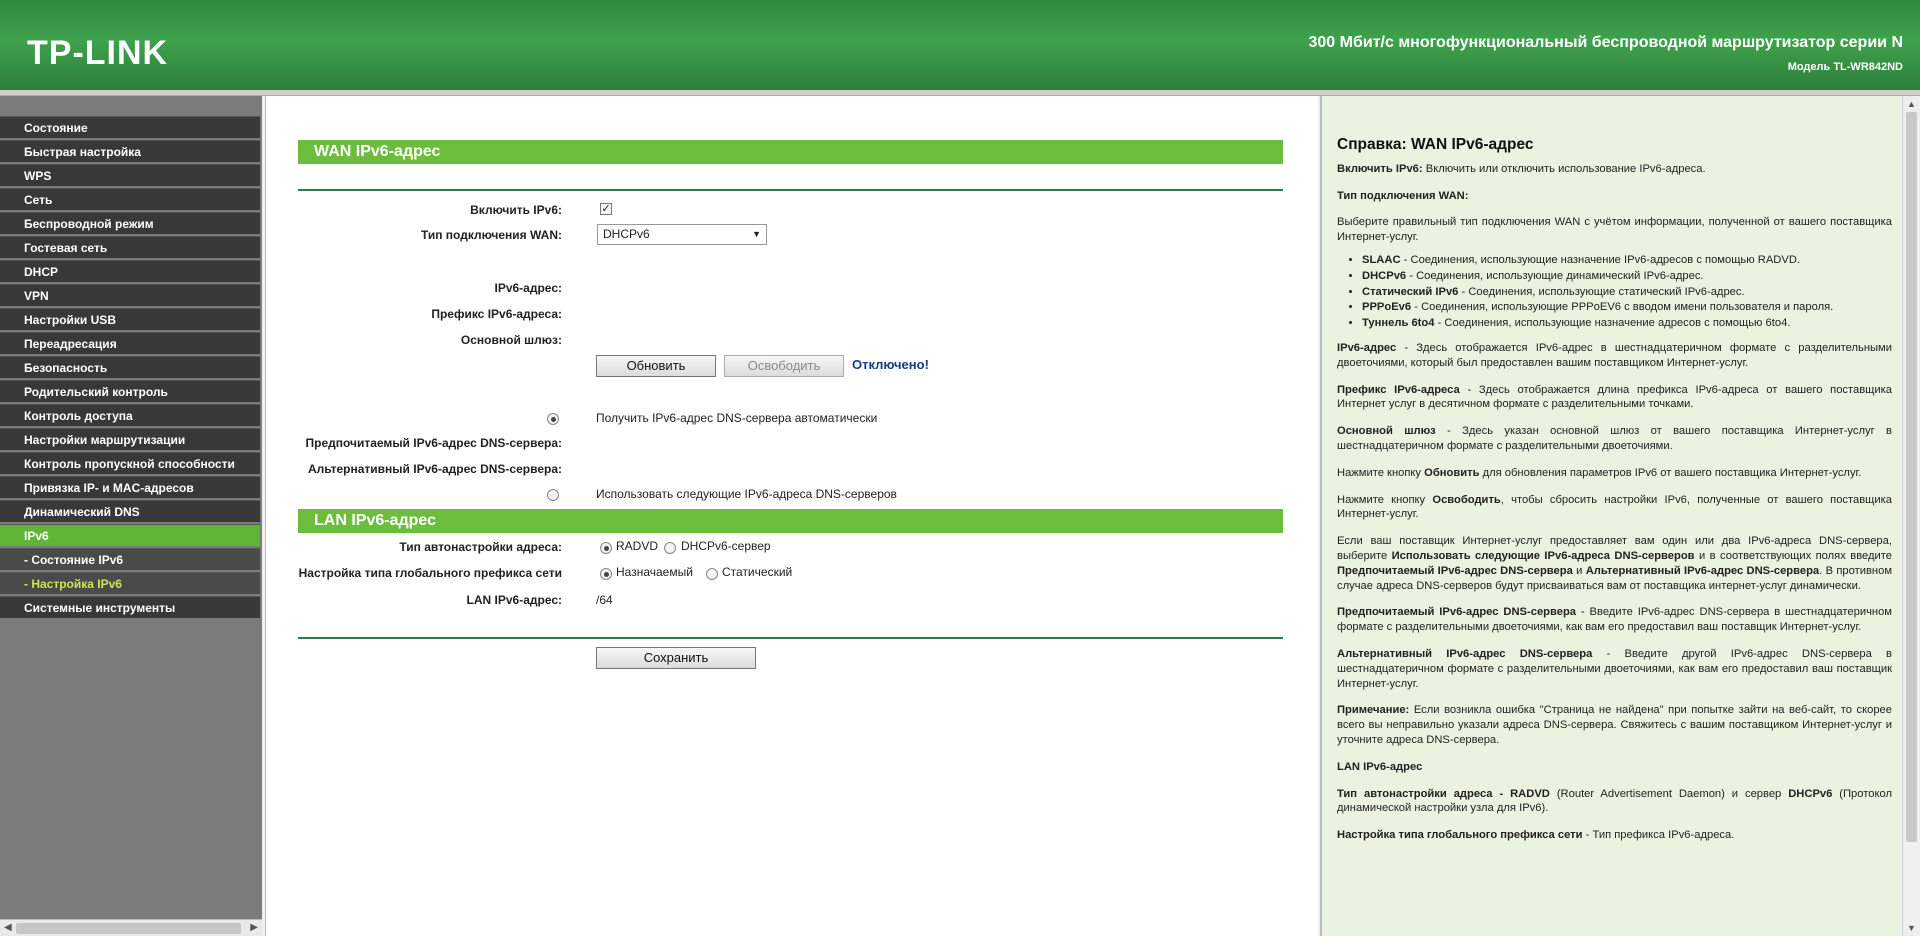  I want to click on sidebar-item-status: Состояние, so click(130, 127).